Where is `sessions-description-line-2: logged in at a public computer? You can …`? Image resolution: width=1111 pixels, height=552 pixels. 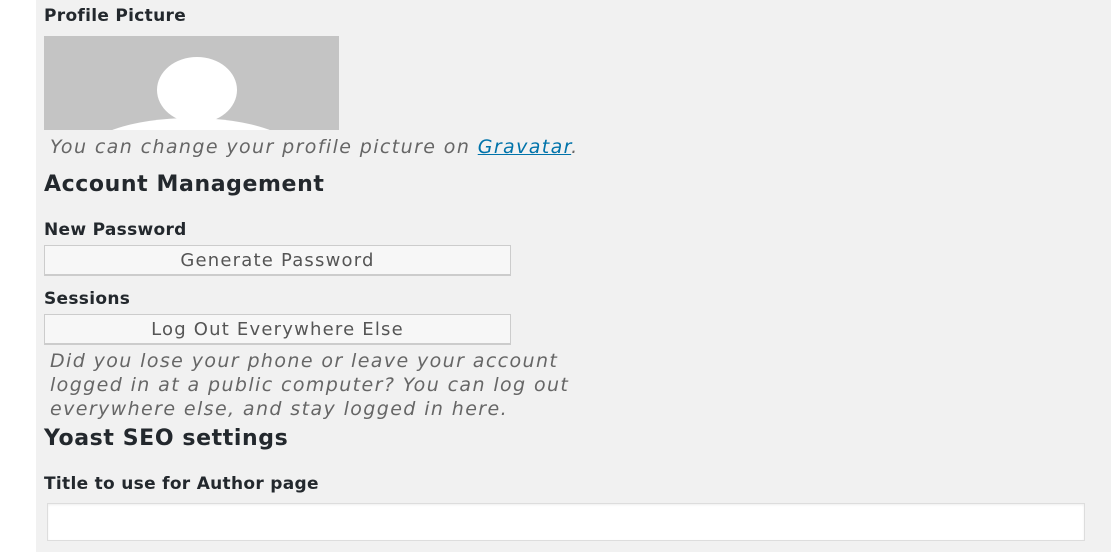
sessions-description-line-2: logged in at a public computer? You can … is located at coordinates (310, 385).